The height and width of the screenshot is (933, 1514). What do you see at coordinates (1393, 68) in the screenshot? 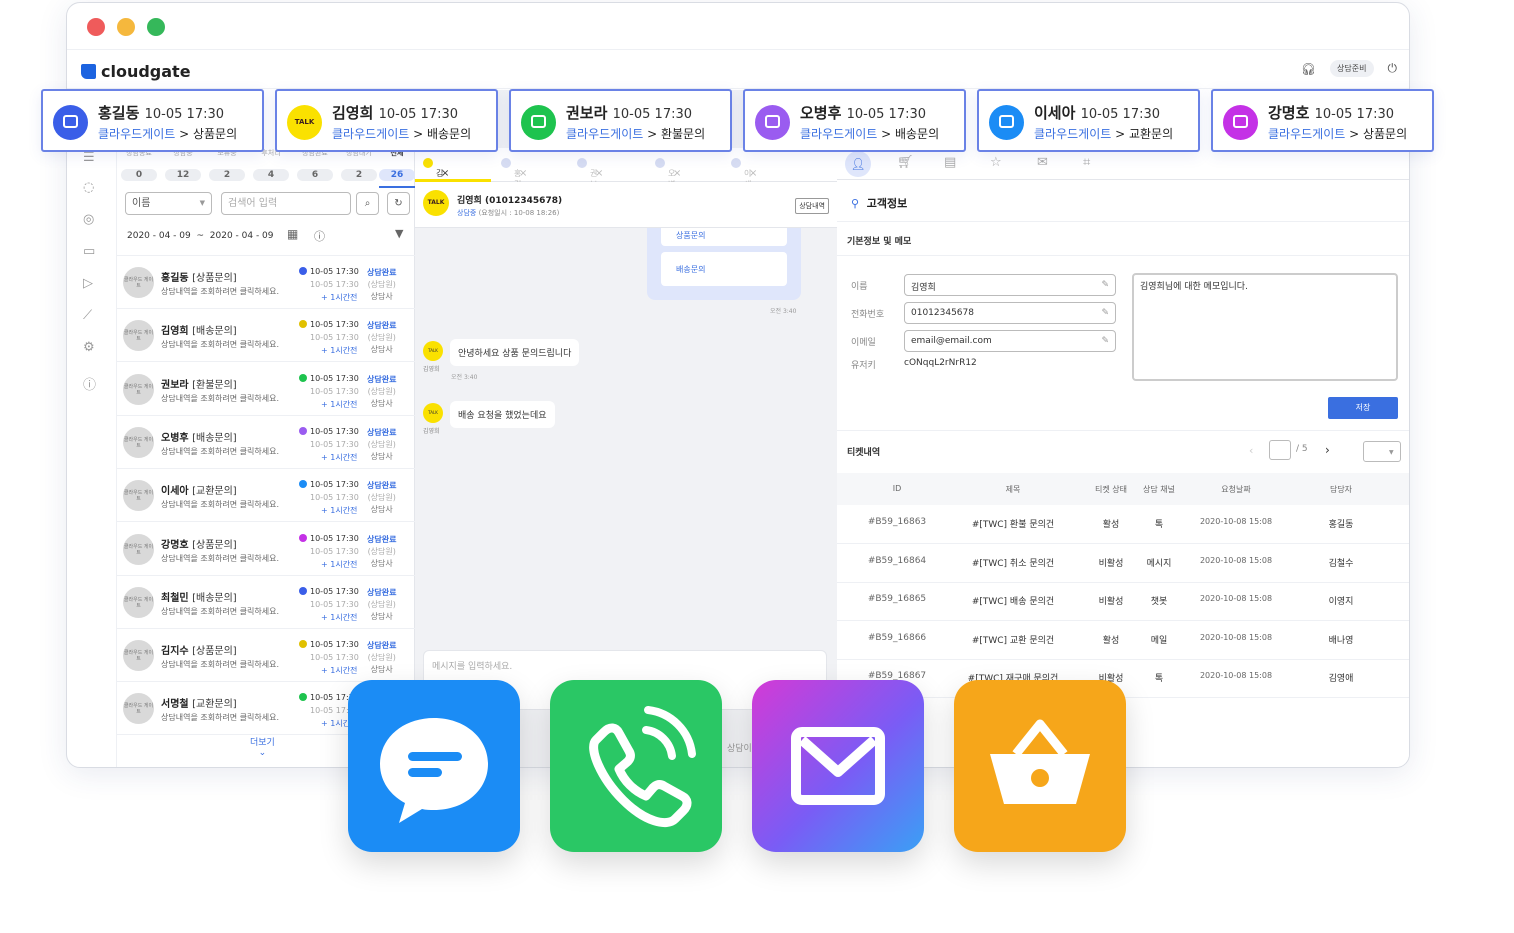
I see `power-icon: ⏻` at bounding box center [1393, 68].